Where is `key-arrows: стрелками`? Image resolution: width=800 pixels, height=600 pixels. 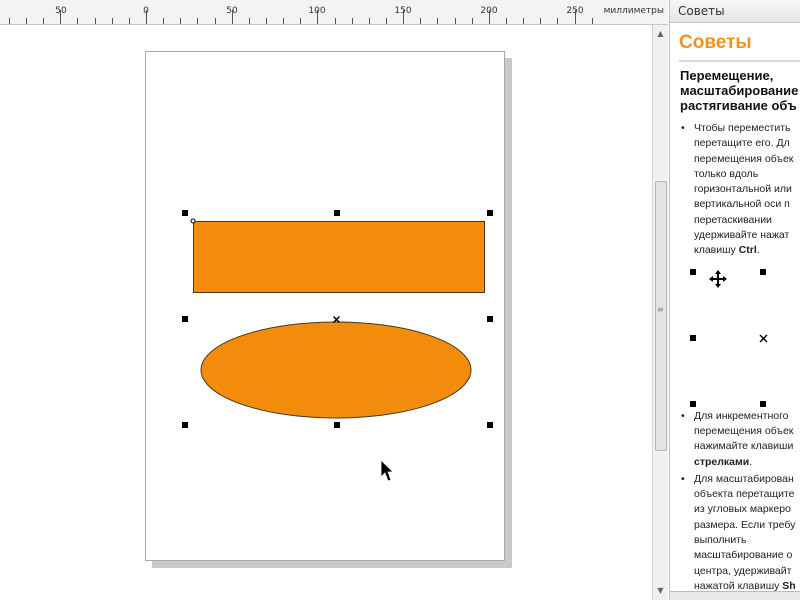
key-arrows: стрелками is located at coordinates (722, 461).